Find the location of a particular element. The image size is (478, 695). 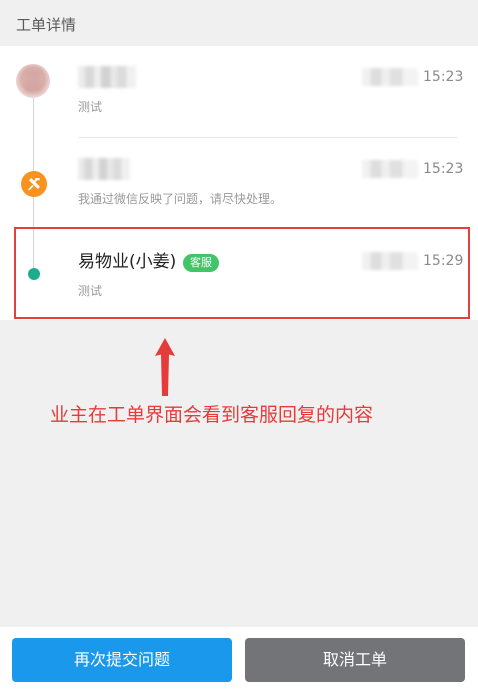

highlight-box is located at coordinates (242, 273).